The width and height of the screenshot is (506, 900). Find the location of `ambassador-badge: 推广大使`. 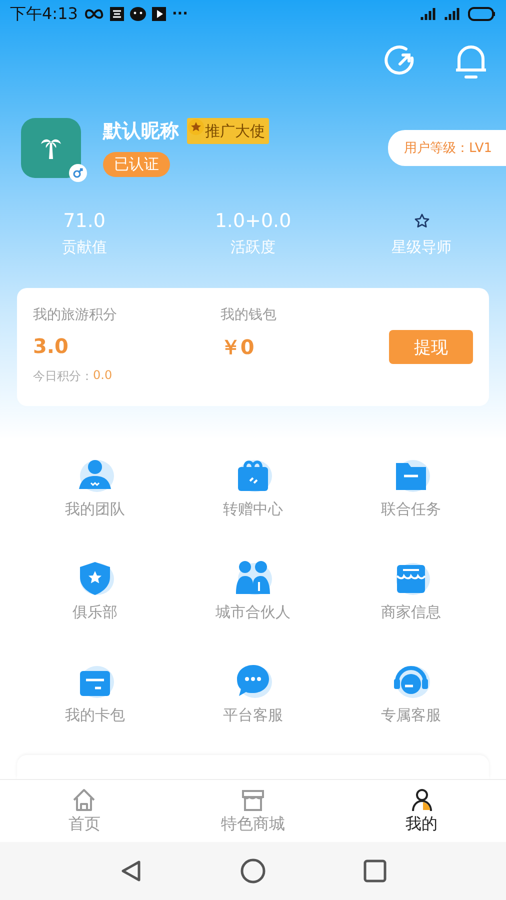

ambassador-badge: 推广大使 is located at coordinates (228, 131).